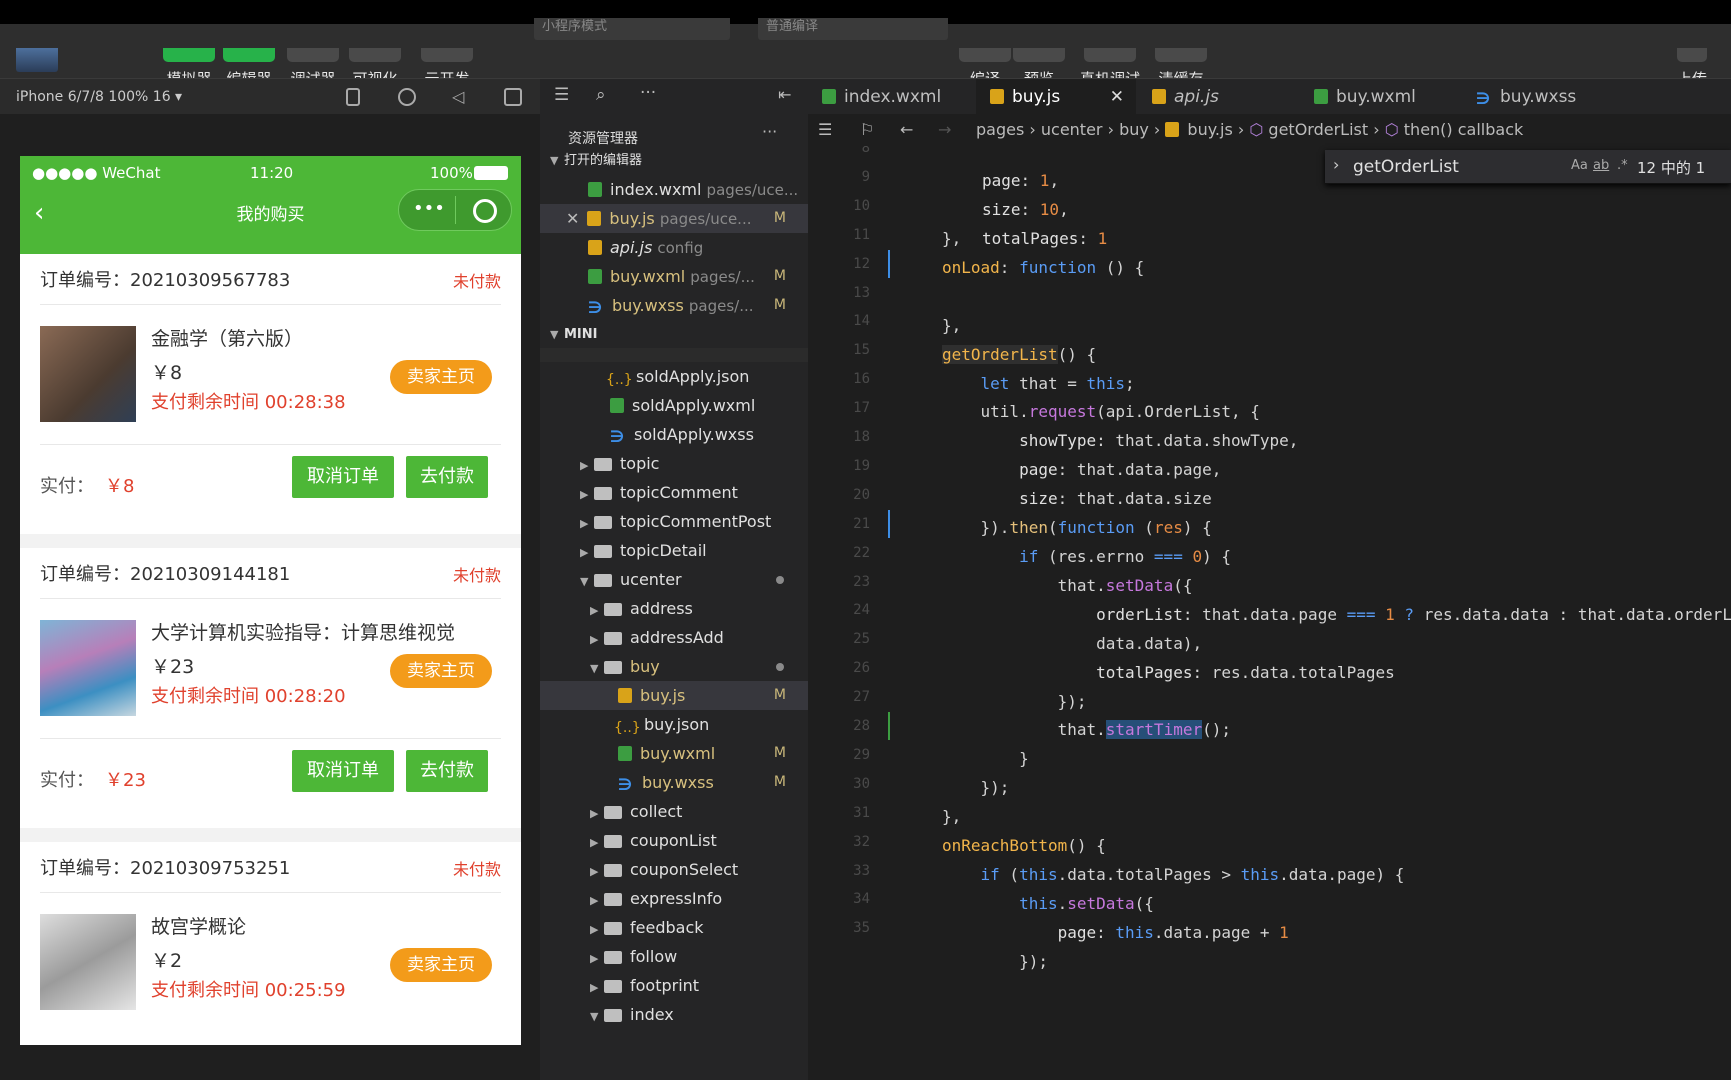 This screenshot has height=1080, width=1731. What do you see at coordinates (674, 434) in the screenshot?
I see `tree-item: ∋ soldApply.wxss` at bounding box center [674, 434].